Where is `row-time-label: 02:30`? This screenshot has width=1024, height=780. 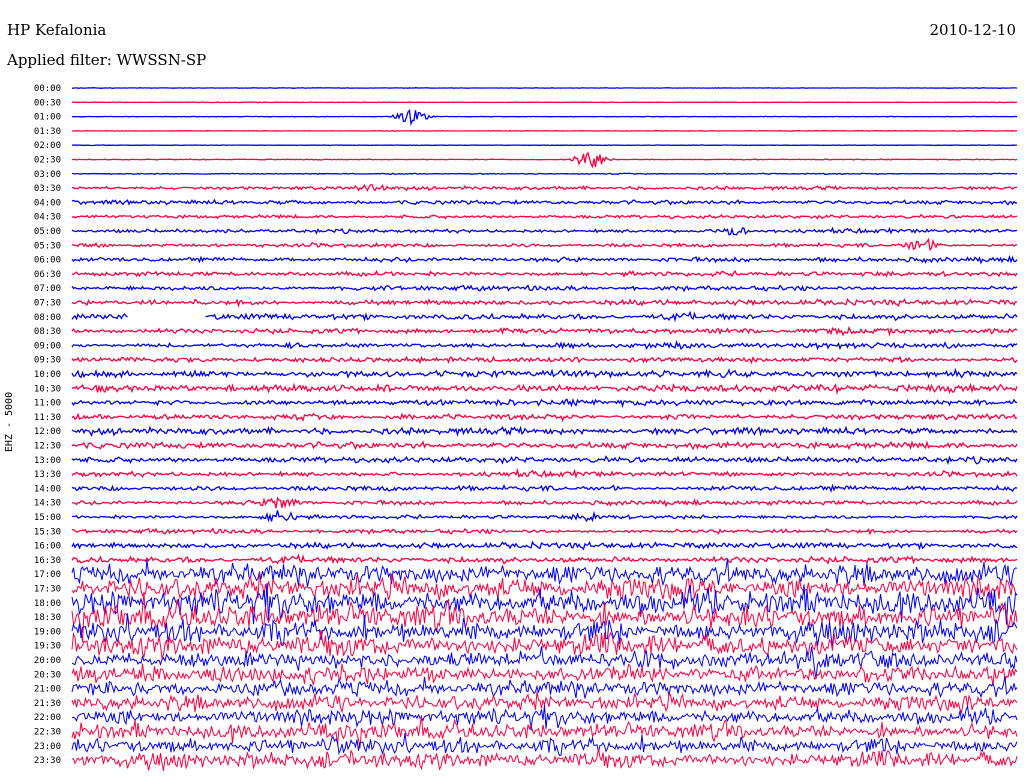
row-time-label: 02:30 is located at coordinates (47, 161).